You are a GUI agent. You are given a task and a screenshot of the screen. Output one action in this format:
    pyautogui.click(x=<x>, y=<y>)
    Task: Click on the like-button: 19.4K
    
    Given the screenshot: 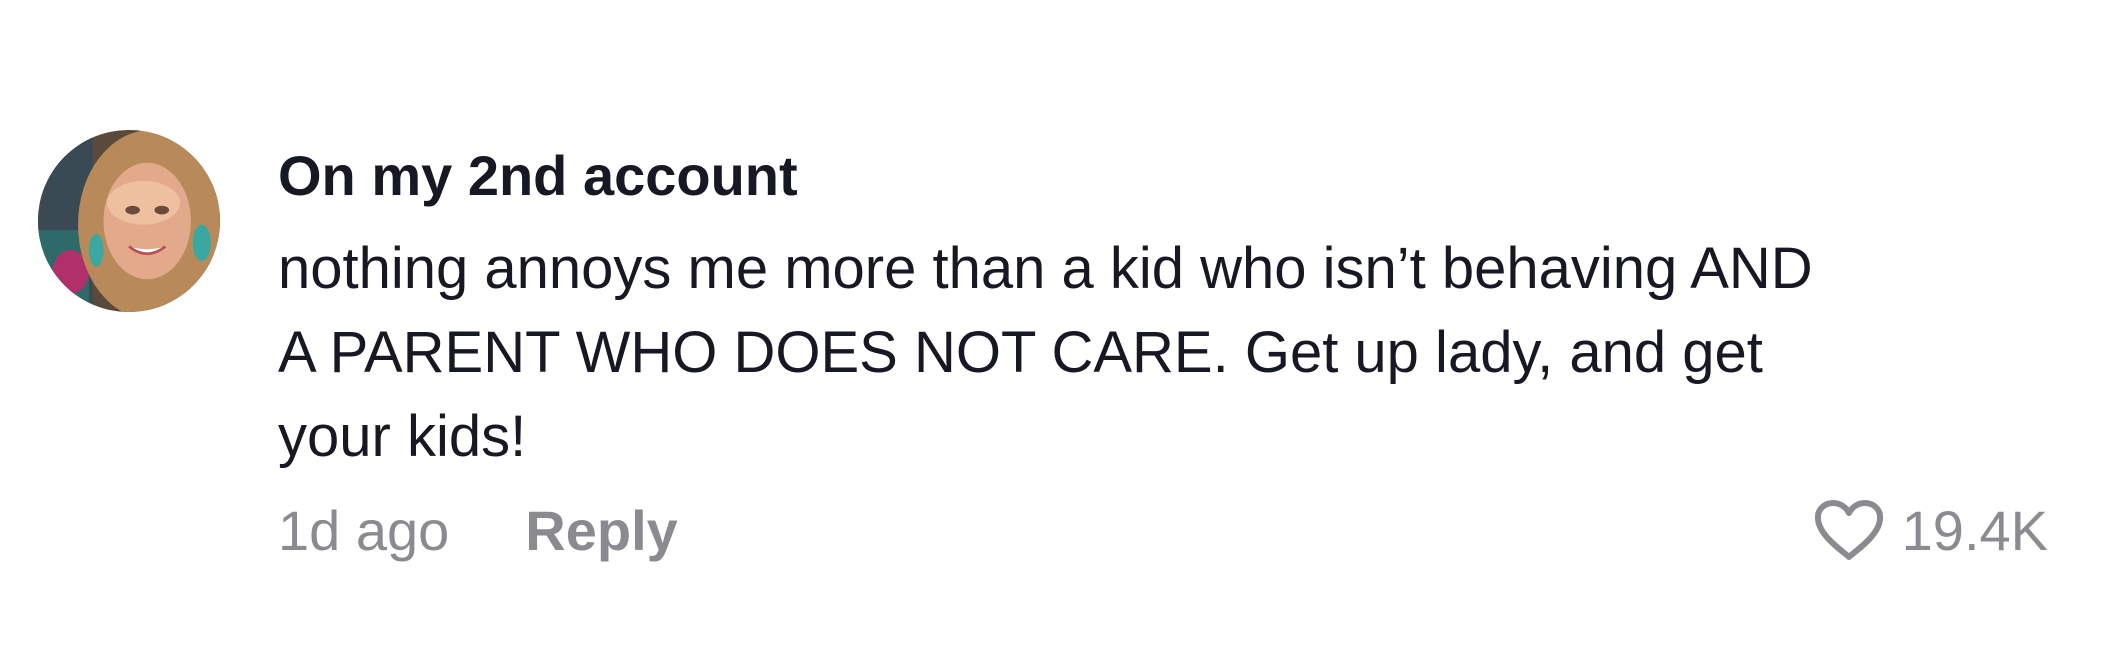 What is the action you would take?
    pyautogui.click(x=1931, y=530)
    